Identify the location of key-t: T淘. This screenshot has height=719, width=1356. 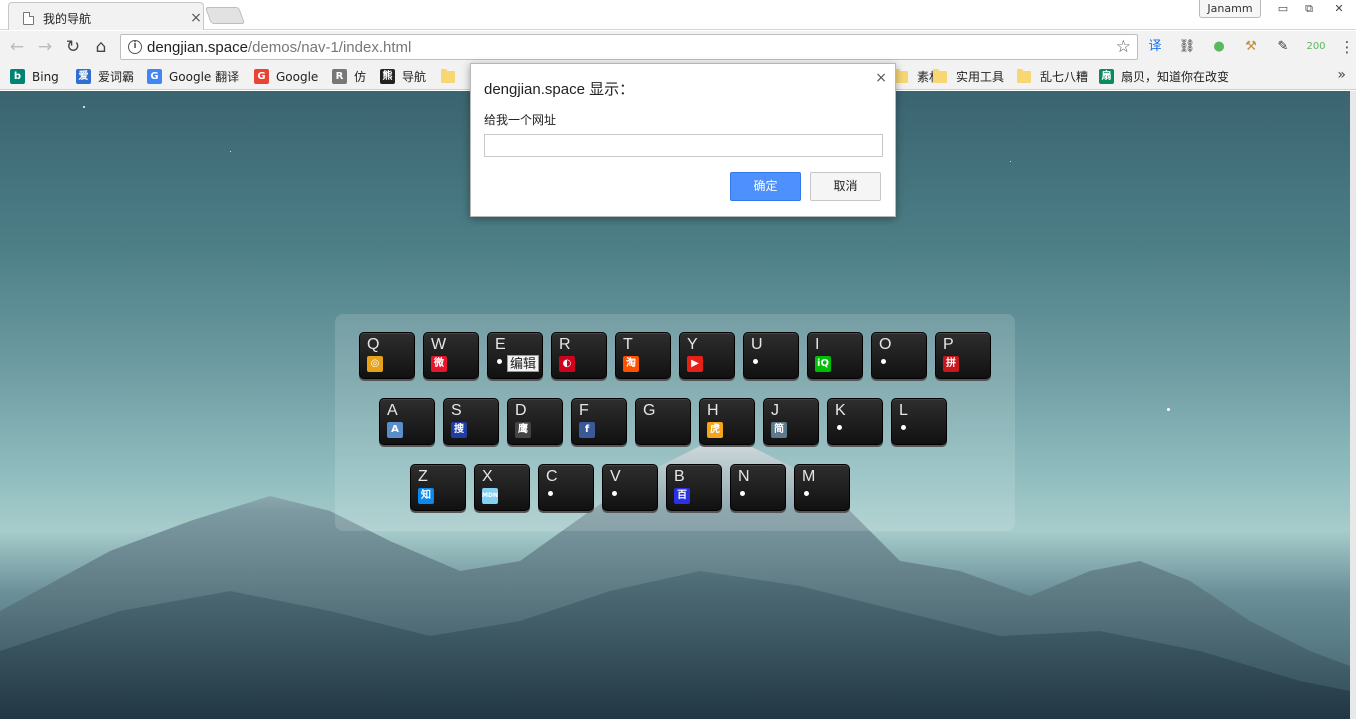
(643, 355).